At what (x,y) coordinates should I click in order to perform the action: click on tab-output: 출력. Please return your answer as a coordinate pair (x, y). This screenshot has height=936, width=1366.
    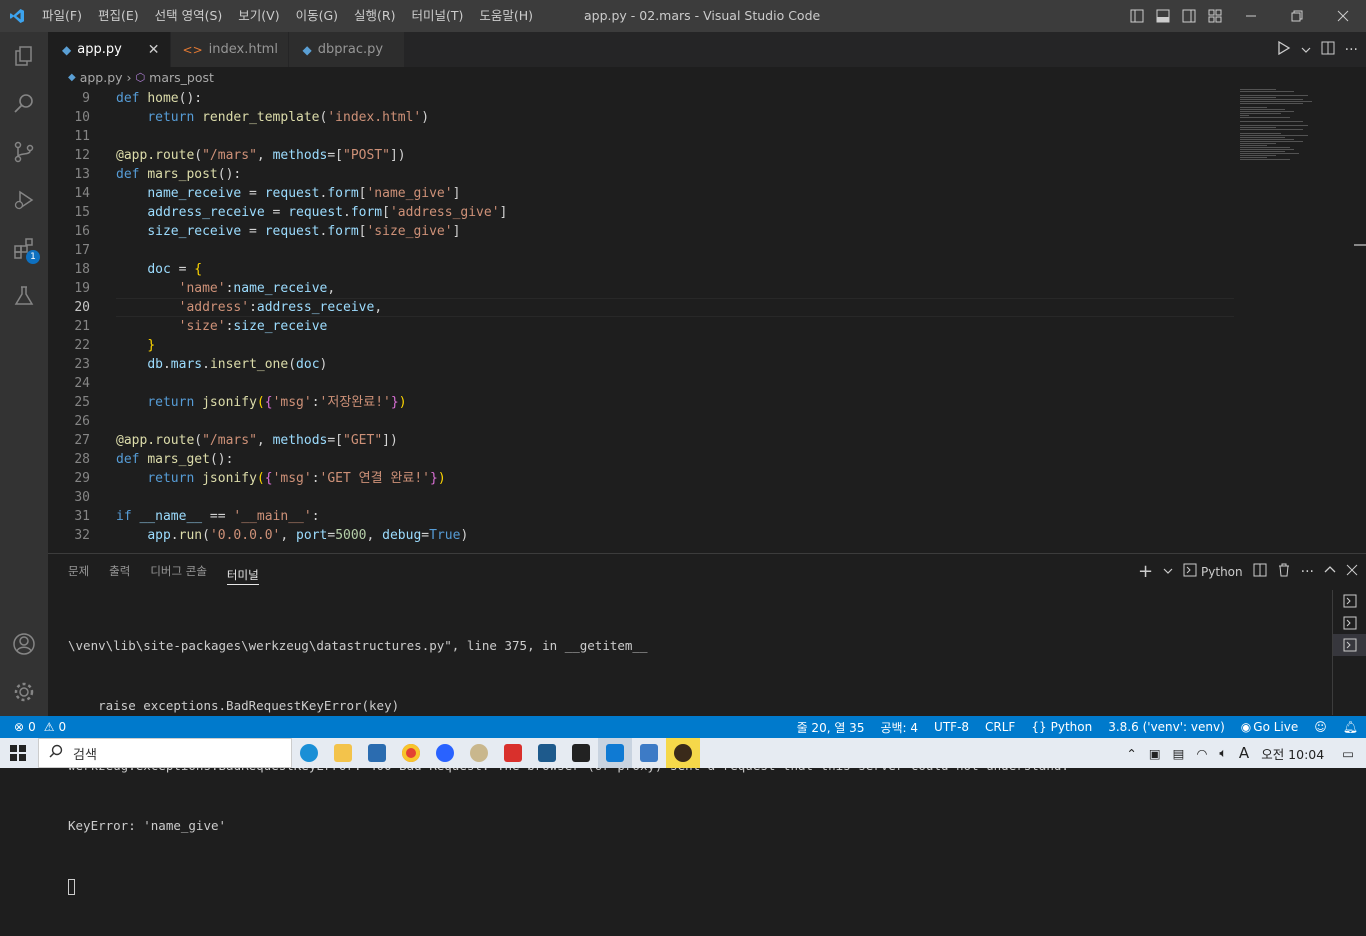
    Looking at the image, I should click on (119, 571).